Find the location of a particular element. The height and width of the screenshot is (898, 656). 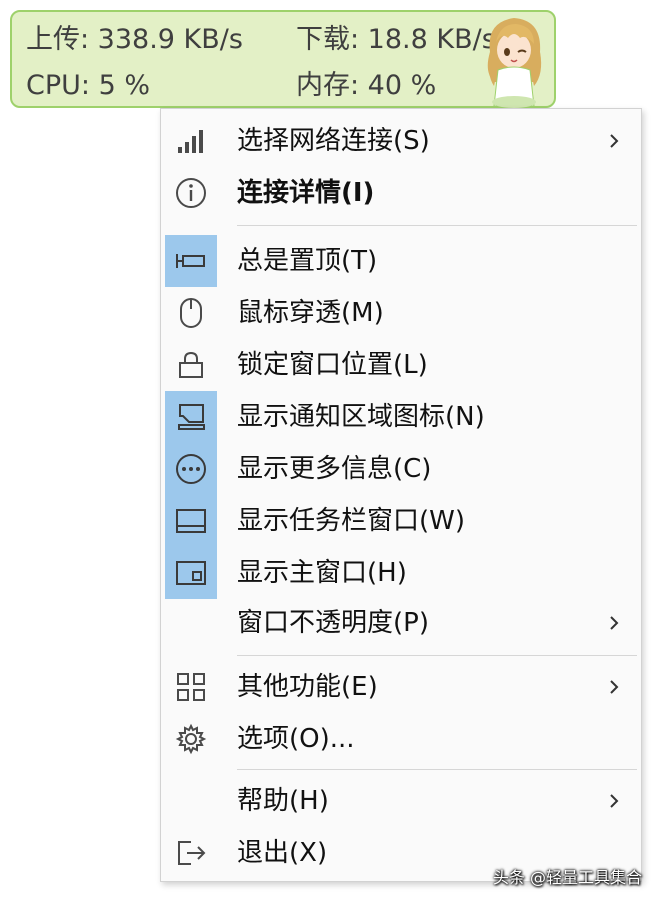

menu-item-select-network: 选择网络连接(S) is located at coordinates (401, 141).